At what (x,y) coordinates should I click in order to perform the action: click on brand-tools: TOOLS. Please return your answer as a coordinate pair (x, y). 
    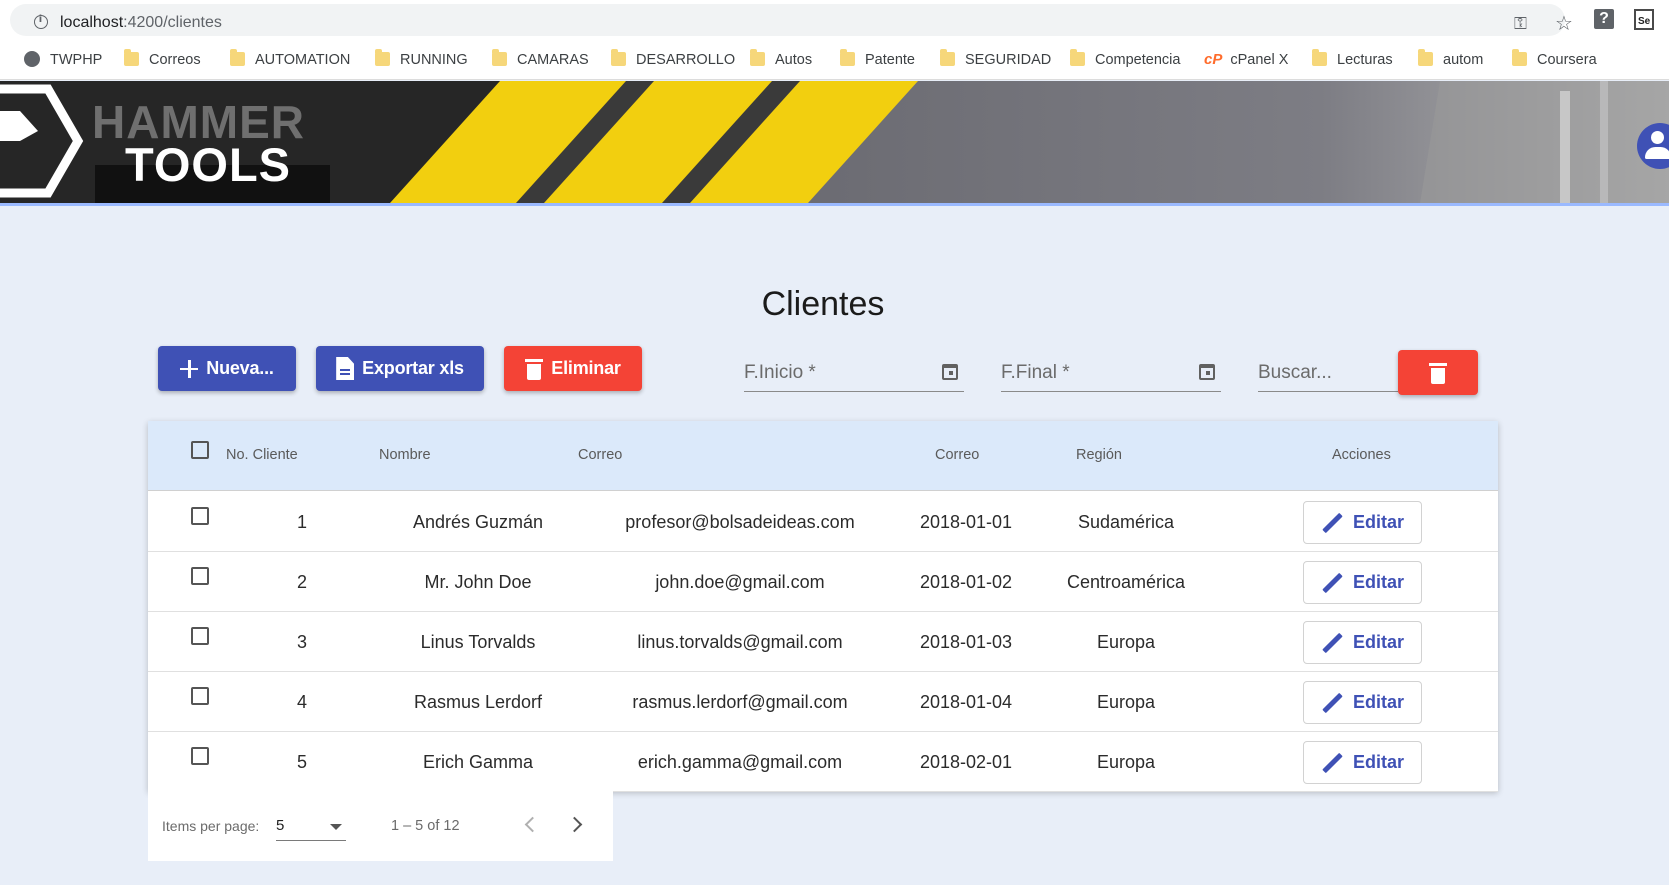
    Looking at the image, I should click on (208, 164).